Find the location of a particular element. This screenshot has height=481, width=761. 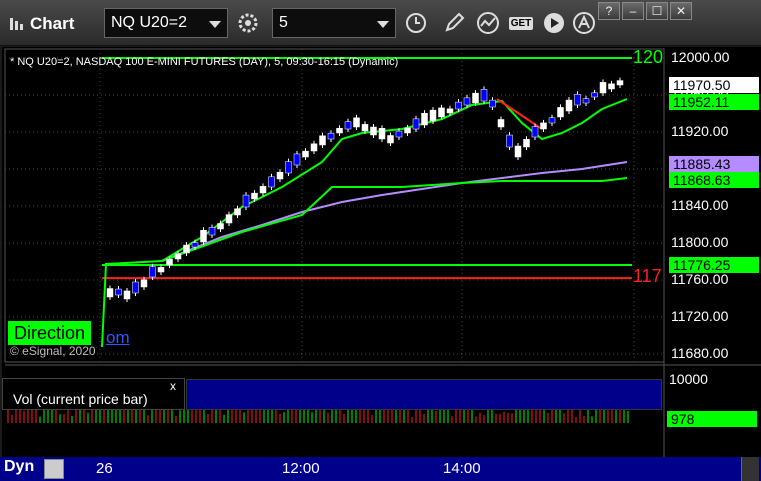

play-icon is located at coordinates (554, 23).